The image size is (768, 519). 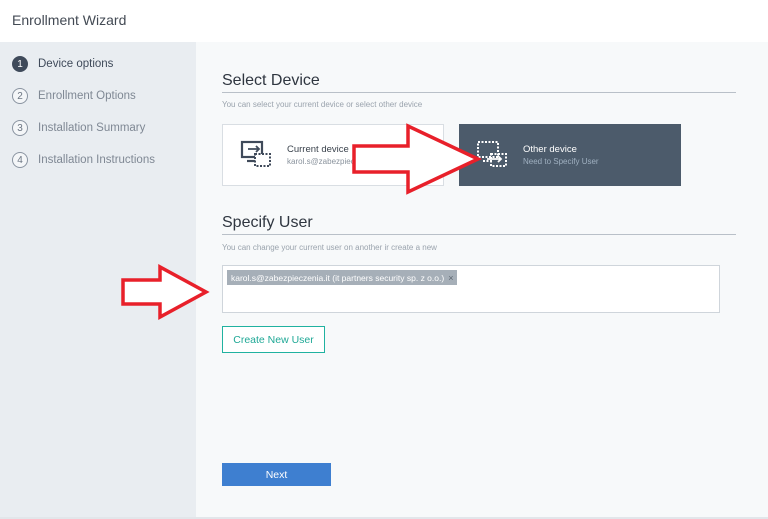 I want to click on wizard-header: Enrollment Wizard, so click(x=384, y=21).